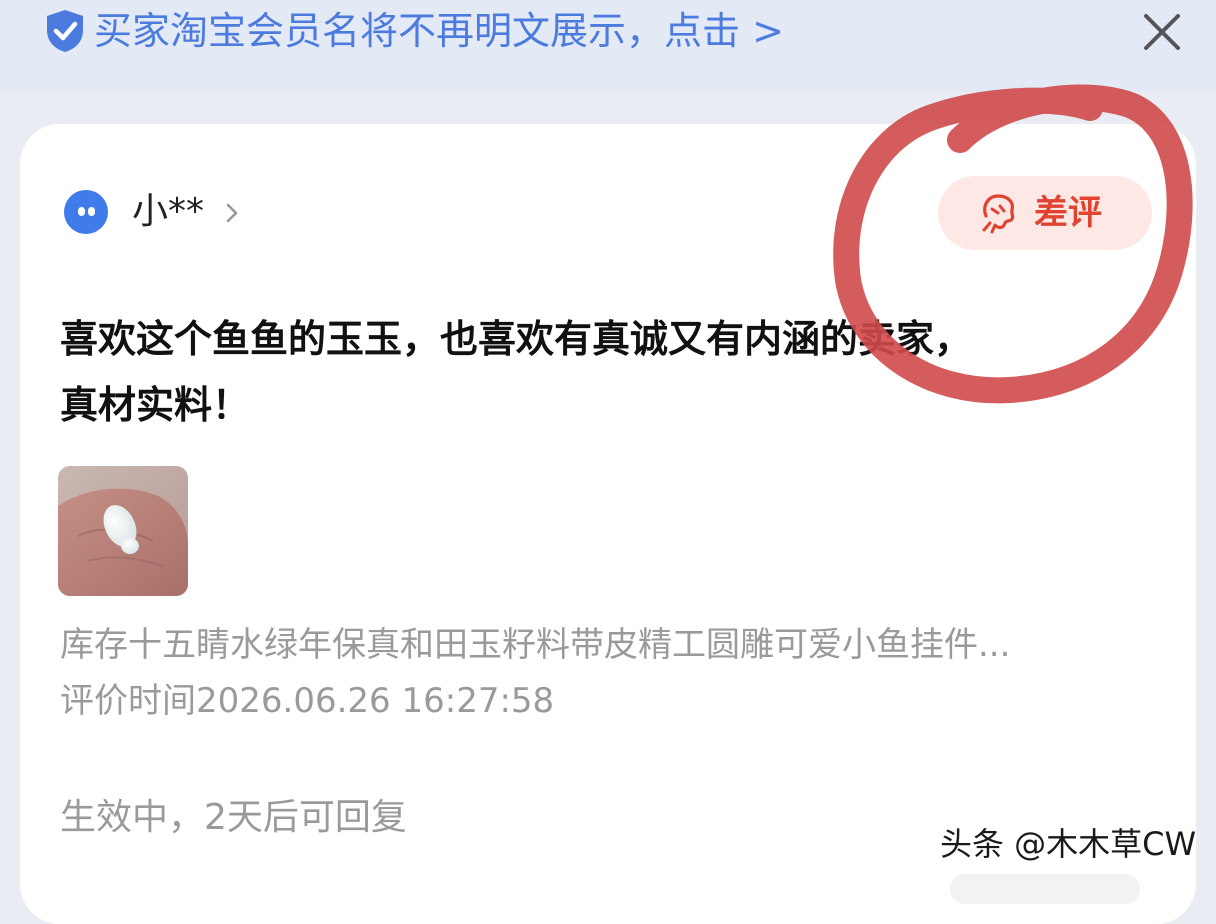 Image resolution: width=1216 pixels, height=924 pixels. Describe the element at coordinates (86, 212) in the screenshot. I see `avatar` at that location.